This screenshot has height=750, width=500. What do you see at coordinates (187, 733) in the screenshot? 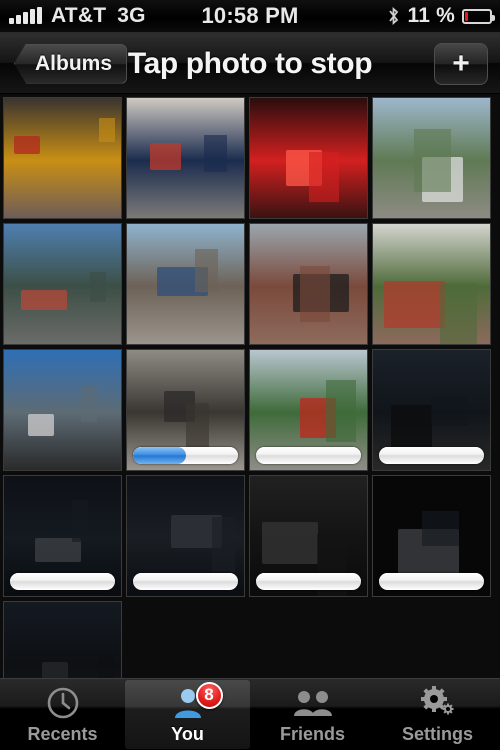
I see `tab-label: You` at bounding box center [187, 733].